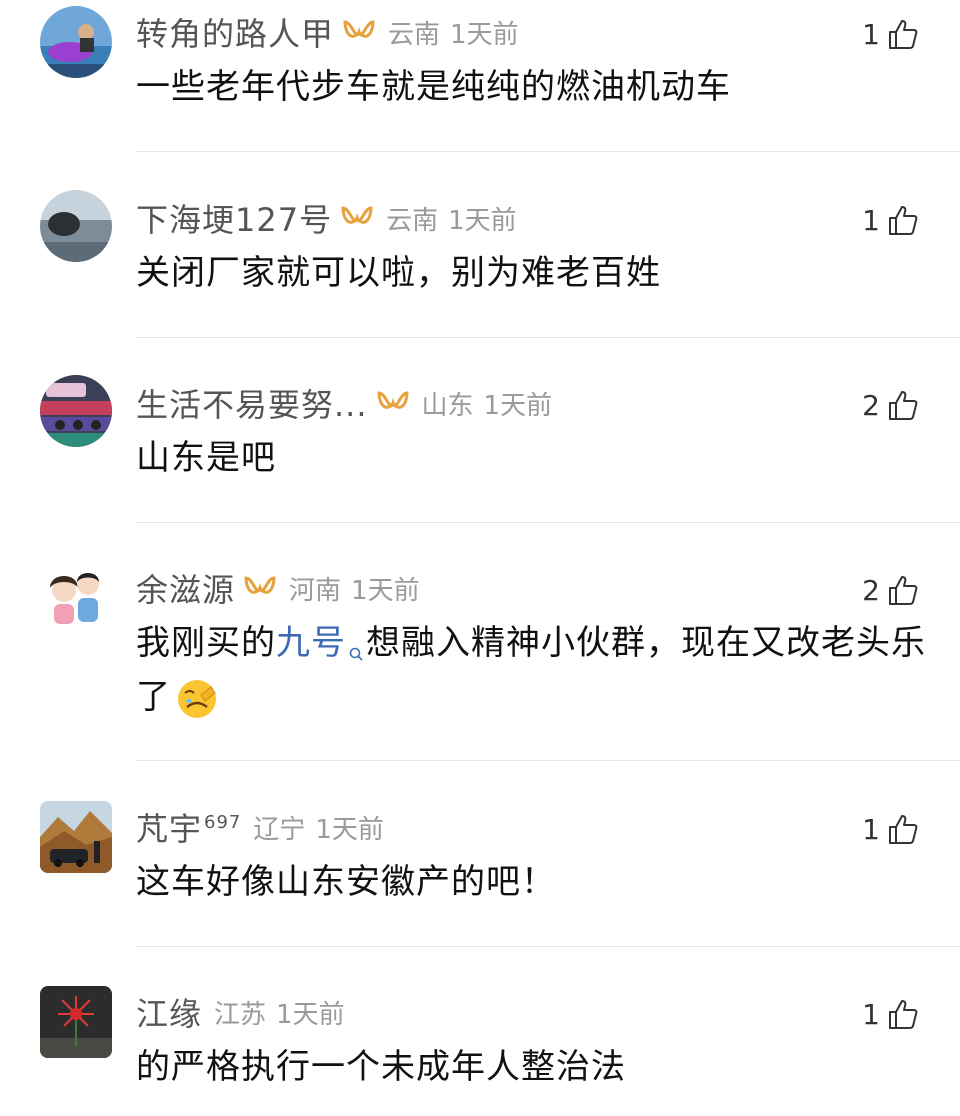 Image resolution: width=960 pixels, height=1116 pixels. I want to click on comment-item: 江缘 江苏 1天前 1 的严格执行一个未成年人整治法, so click(480, 1048).